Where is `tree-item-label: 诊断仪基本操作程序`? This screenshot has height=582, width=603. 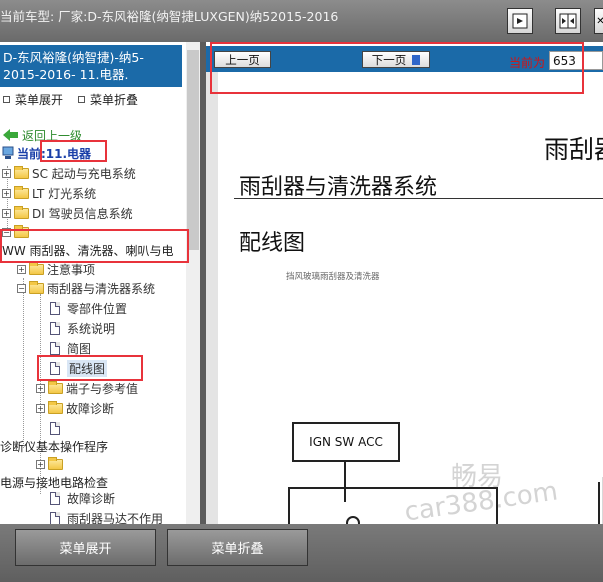
tree-item-label: 诊断仪基本操作程序 is located at coordinates (54, 446).